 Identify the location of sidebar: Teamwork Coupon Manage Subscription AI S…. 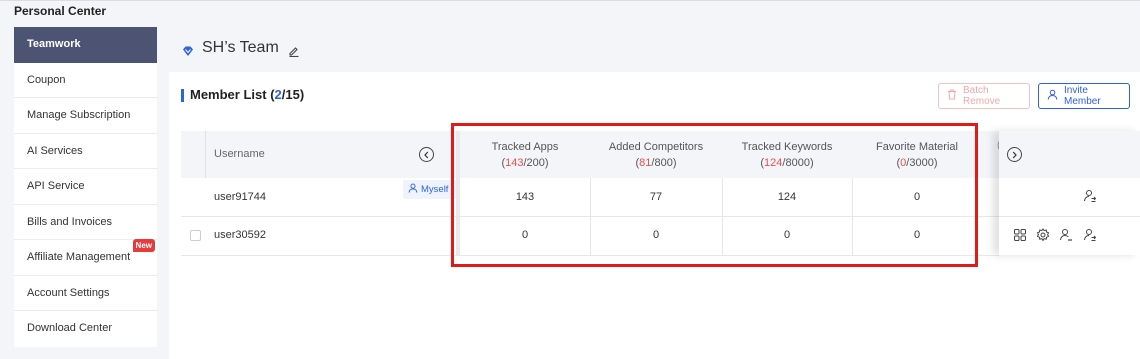
(85, 187).